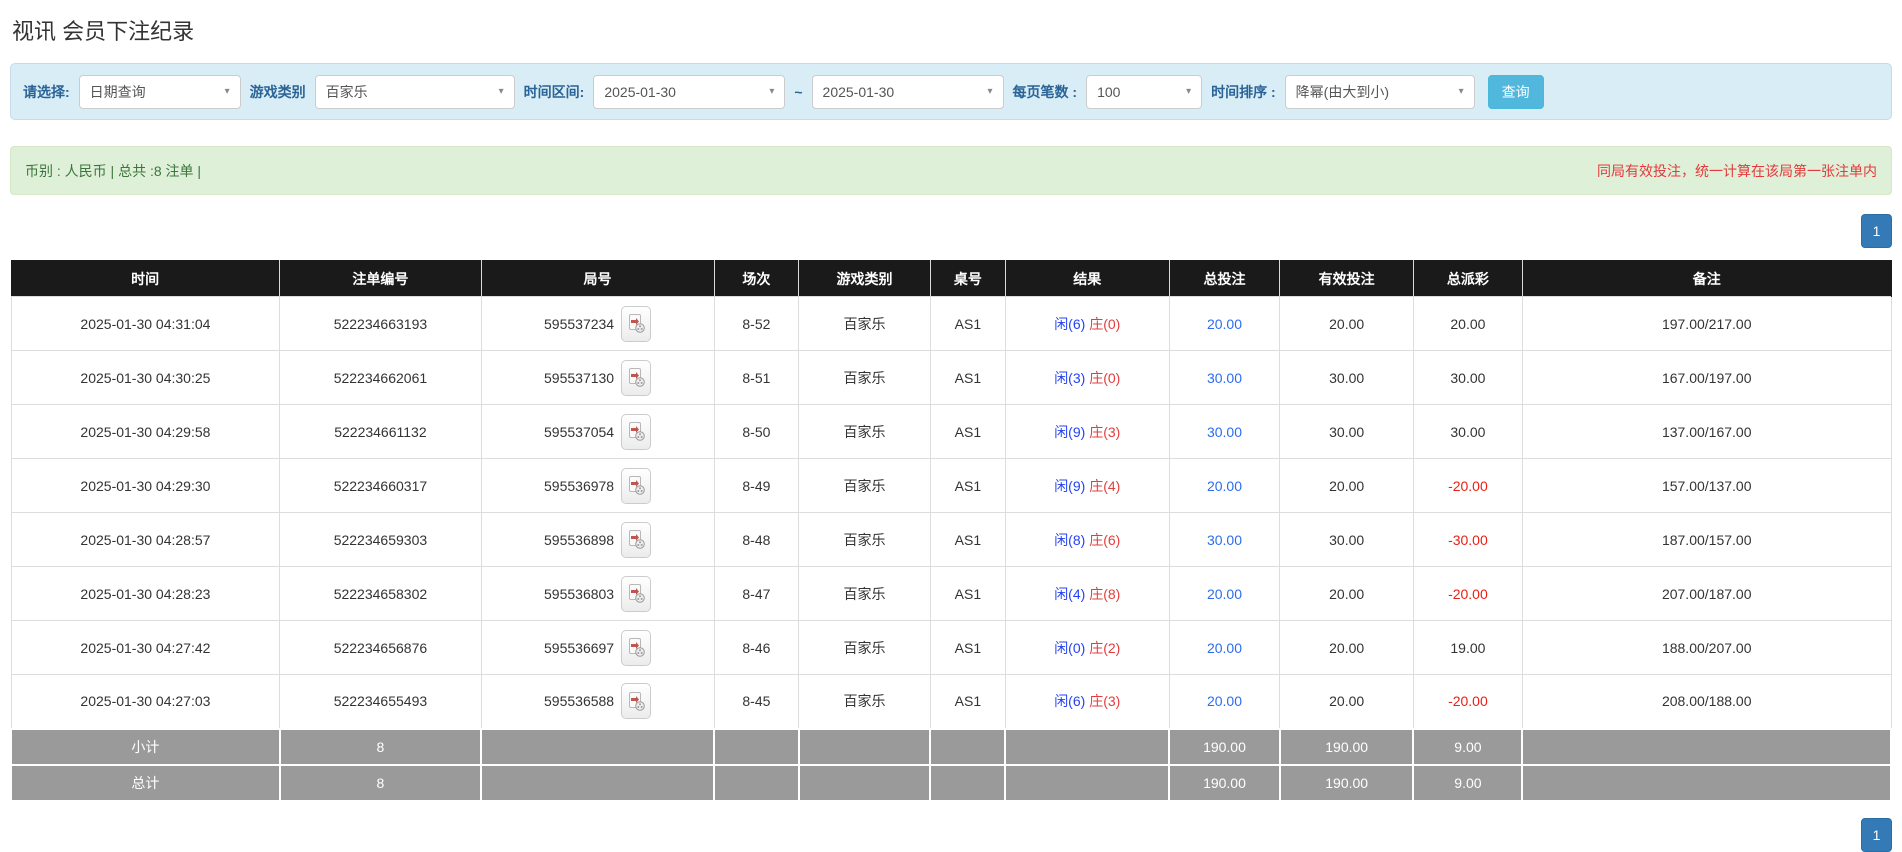  I want to click on session-number: 8-48, so click(756, 539).